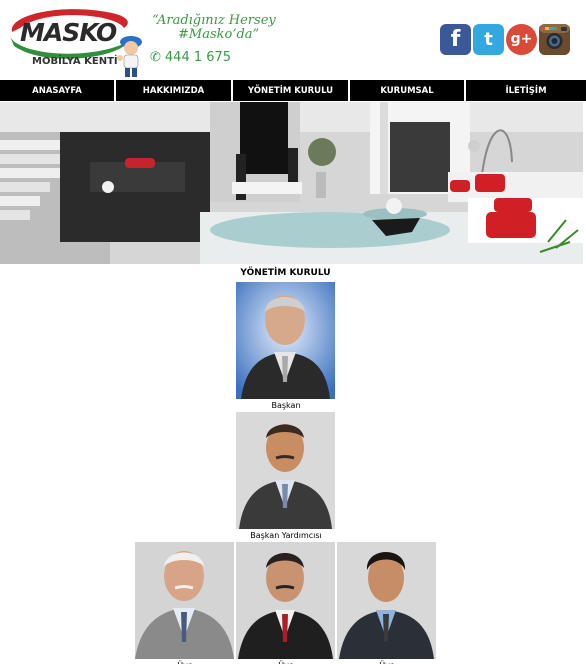  Describe the element at coordinates (286, 535) in the screenshot. I see `member-role-caption: Başkan Yardımcısı` at that location.